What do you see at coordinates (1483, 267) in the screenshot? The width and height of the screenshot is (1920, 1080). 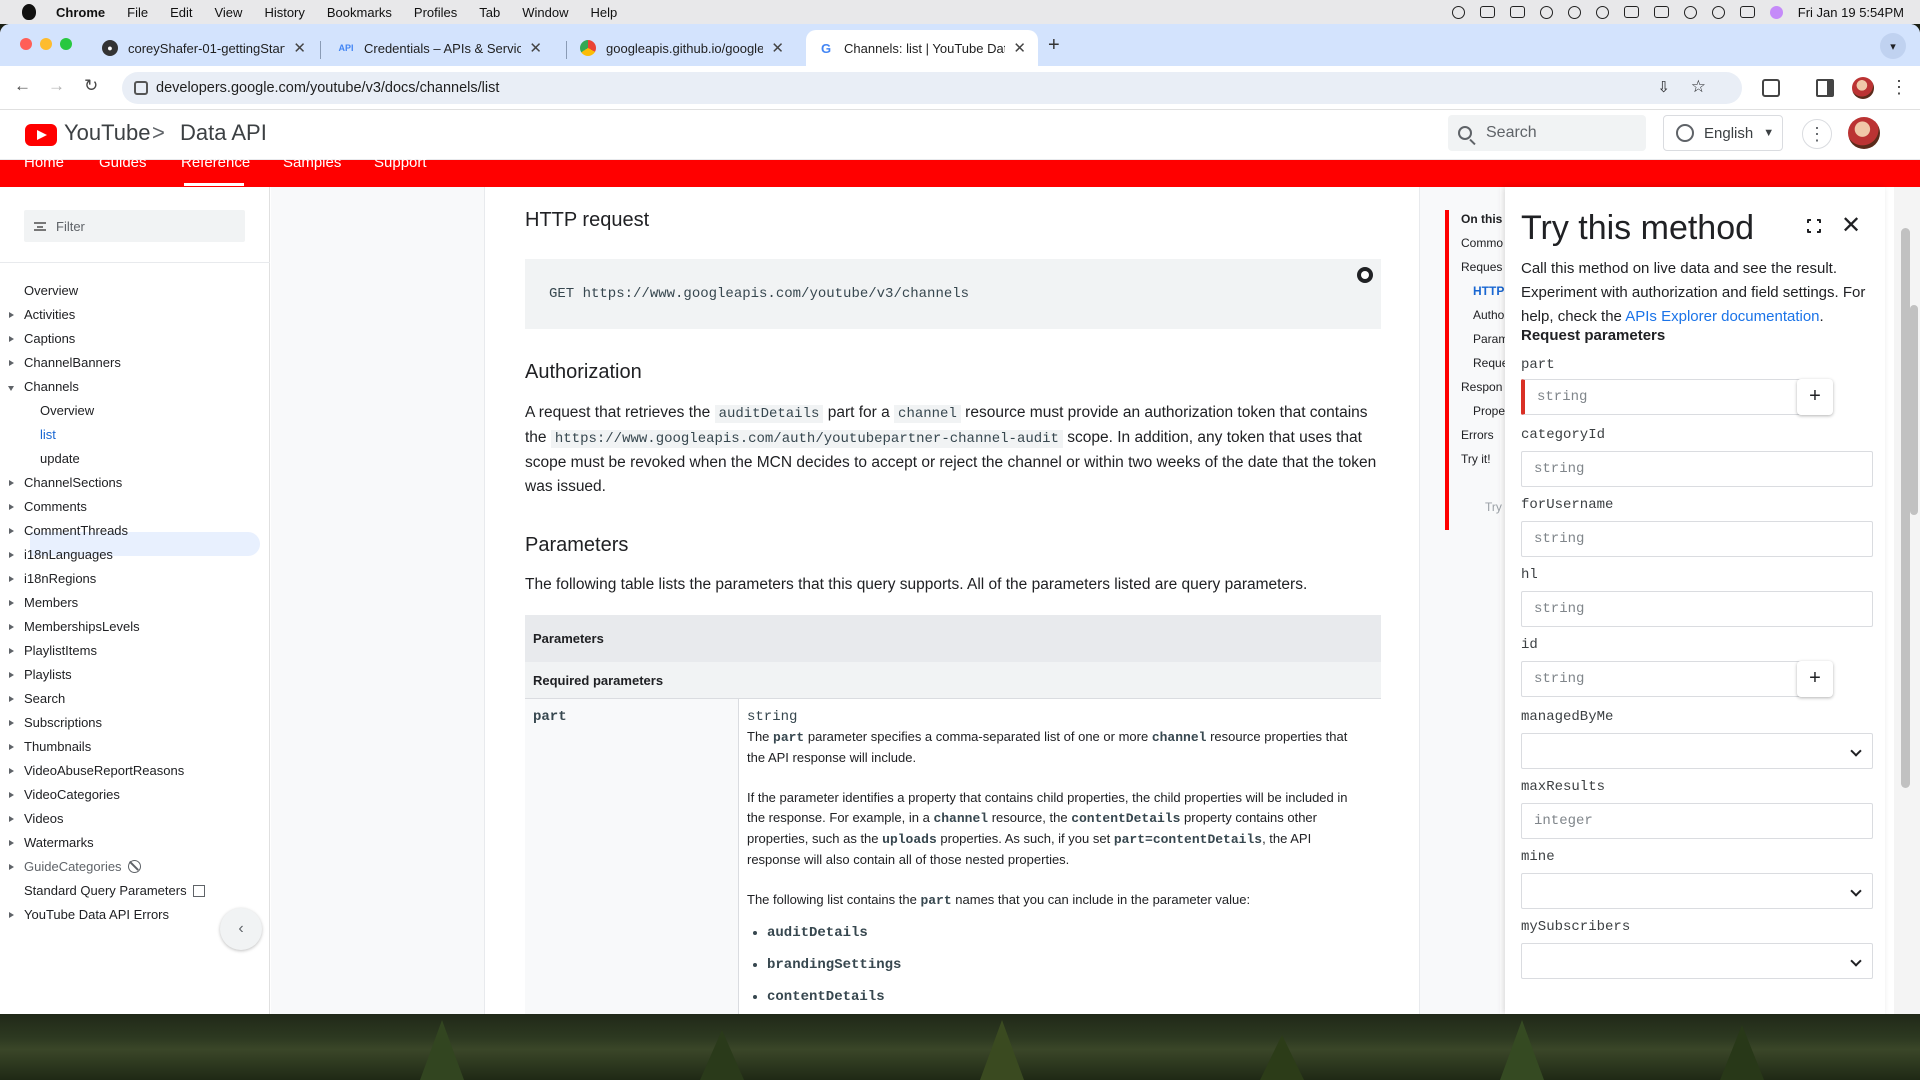 I see `toc-item: Reques` at bounding box center [1483, 267].